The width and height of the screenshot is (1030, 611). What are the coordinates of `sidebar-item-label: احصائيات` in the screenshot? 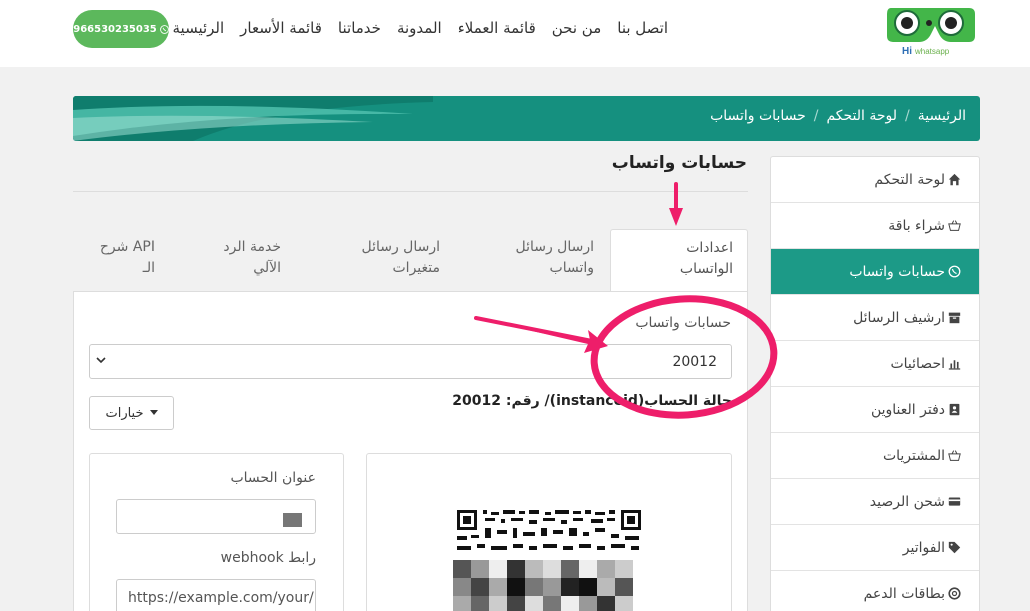 It's located at (917, 363).